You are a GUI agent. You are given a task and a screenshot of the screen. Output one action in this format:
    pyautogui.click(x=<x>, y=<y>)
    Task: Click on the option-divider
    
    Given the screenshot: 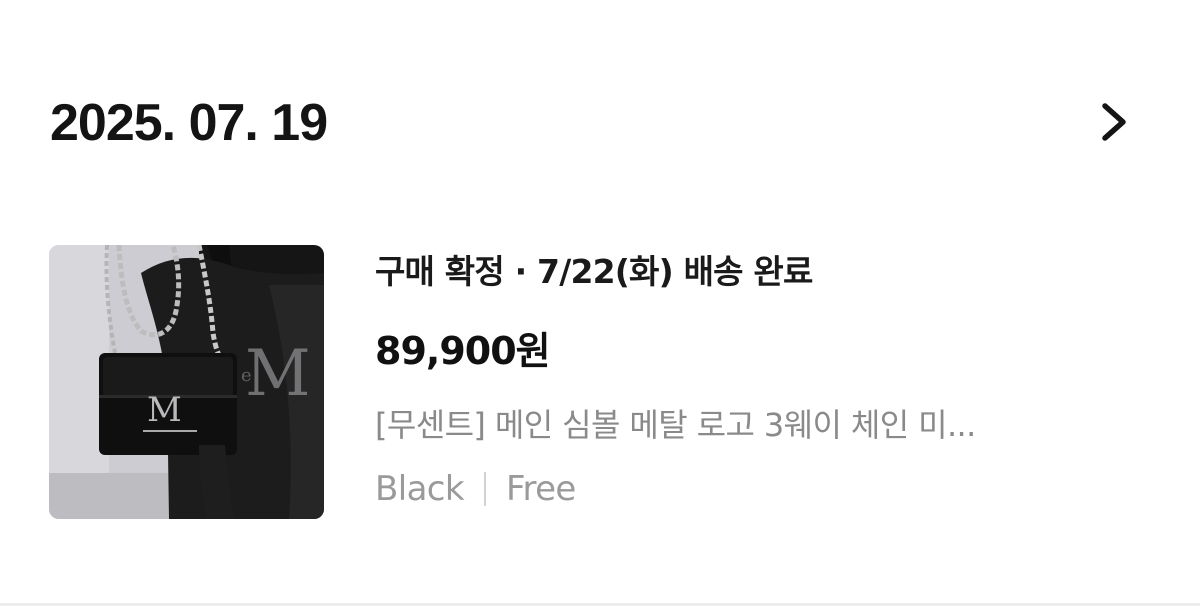 What is the action you would take?
    pyautogui.click(x=485, y=489)
    